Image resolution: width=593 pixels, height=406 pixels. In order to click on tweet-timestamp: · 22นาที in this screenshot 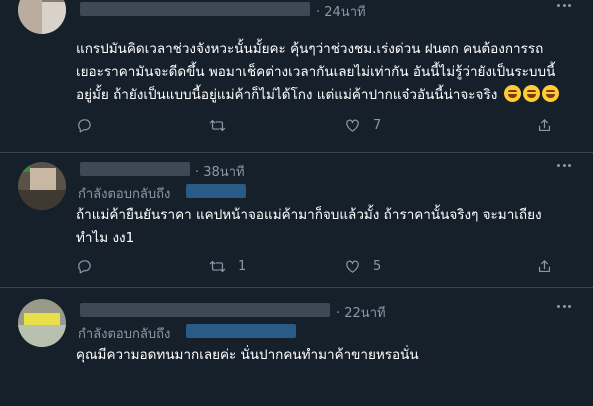, I will do `click(361, 312)`.